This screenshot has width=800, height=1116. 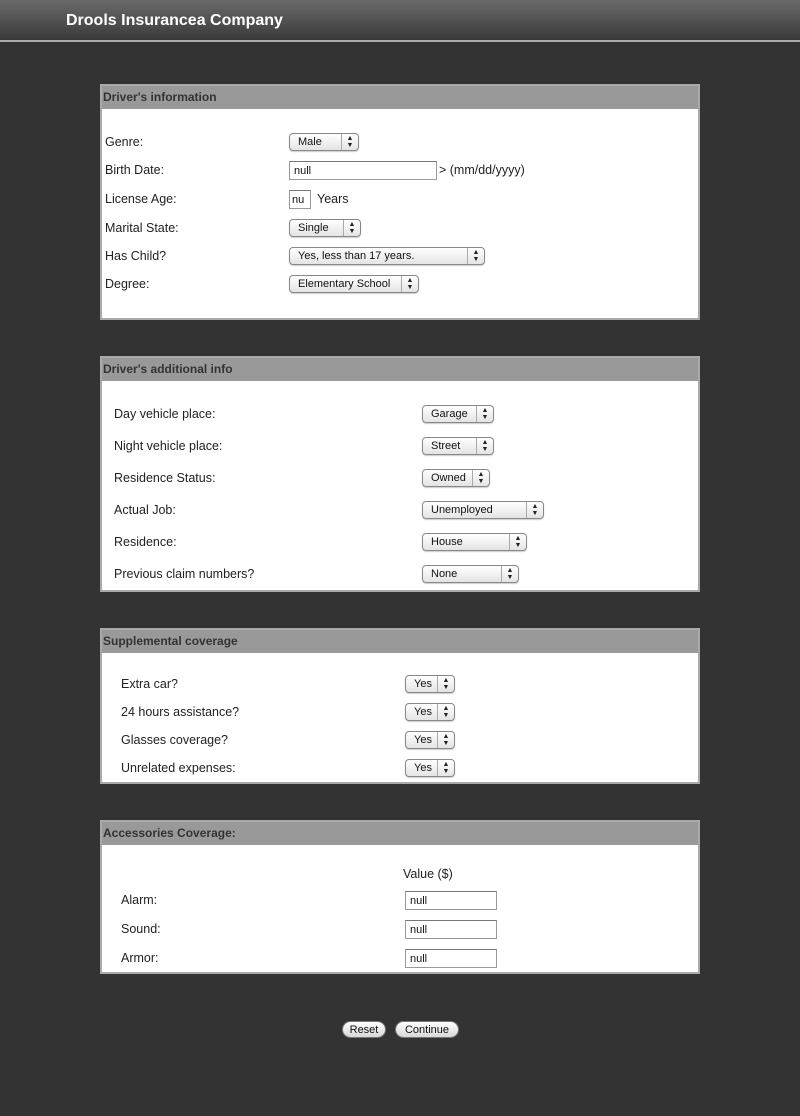 What do you see at coordinates (142, 228) in the screenshot?
I see `marital-state-label: Marital State:` at bounding box center [142, 228].